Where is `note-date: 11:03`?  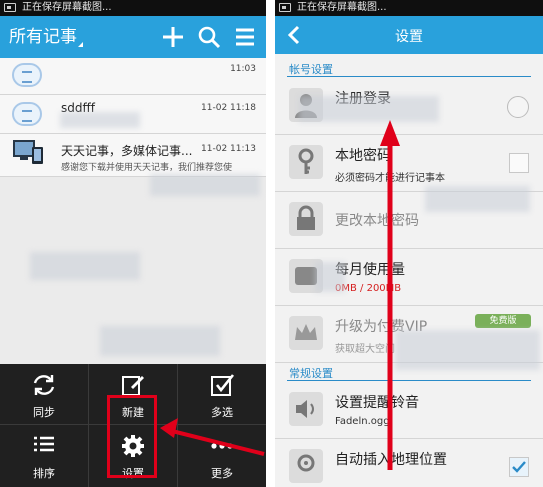
note-date: 11:03 is located at coordinates (243, 69).